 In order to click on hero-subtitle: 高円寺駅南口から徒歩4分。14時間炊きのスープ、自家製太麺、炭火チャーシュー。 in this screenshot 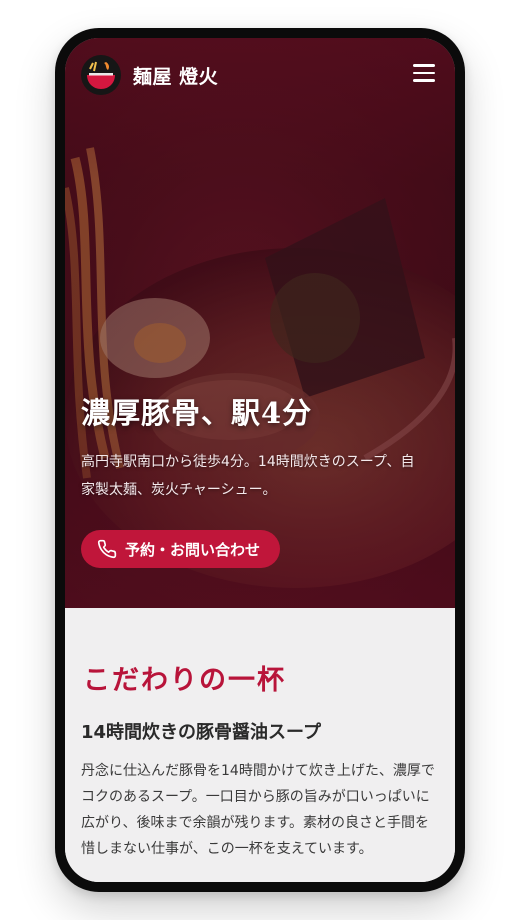, I will do `click(248, 476)`.